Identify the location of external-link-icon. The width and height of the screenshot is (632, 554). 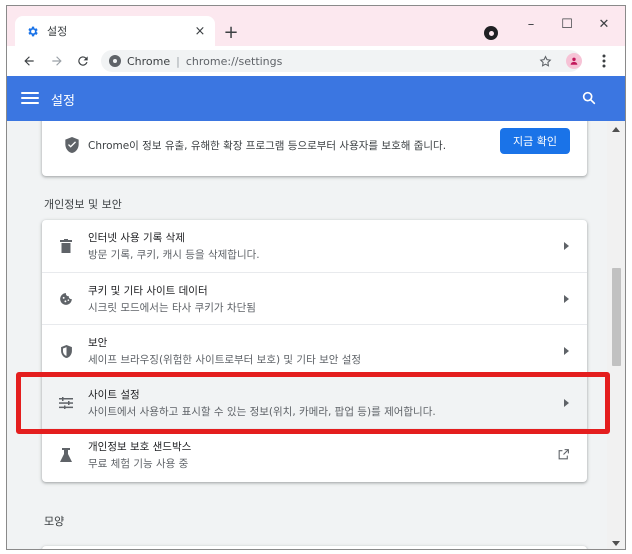
(563, 454).